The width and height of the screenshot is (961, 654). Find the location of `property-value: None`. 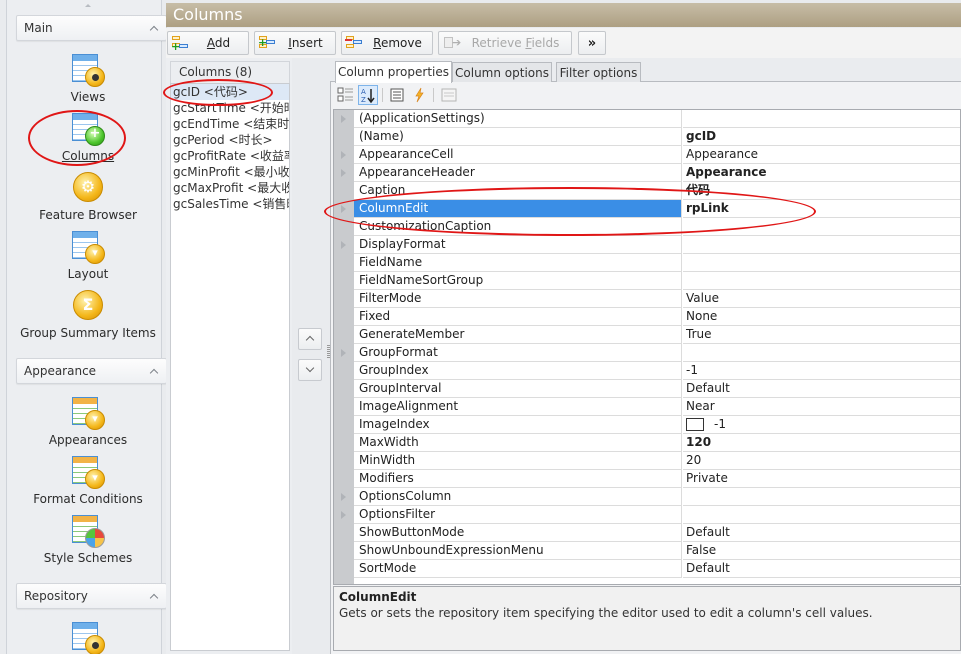

property-value: None is located at coordinates (821, 317).